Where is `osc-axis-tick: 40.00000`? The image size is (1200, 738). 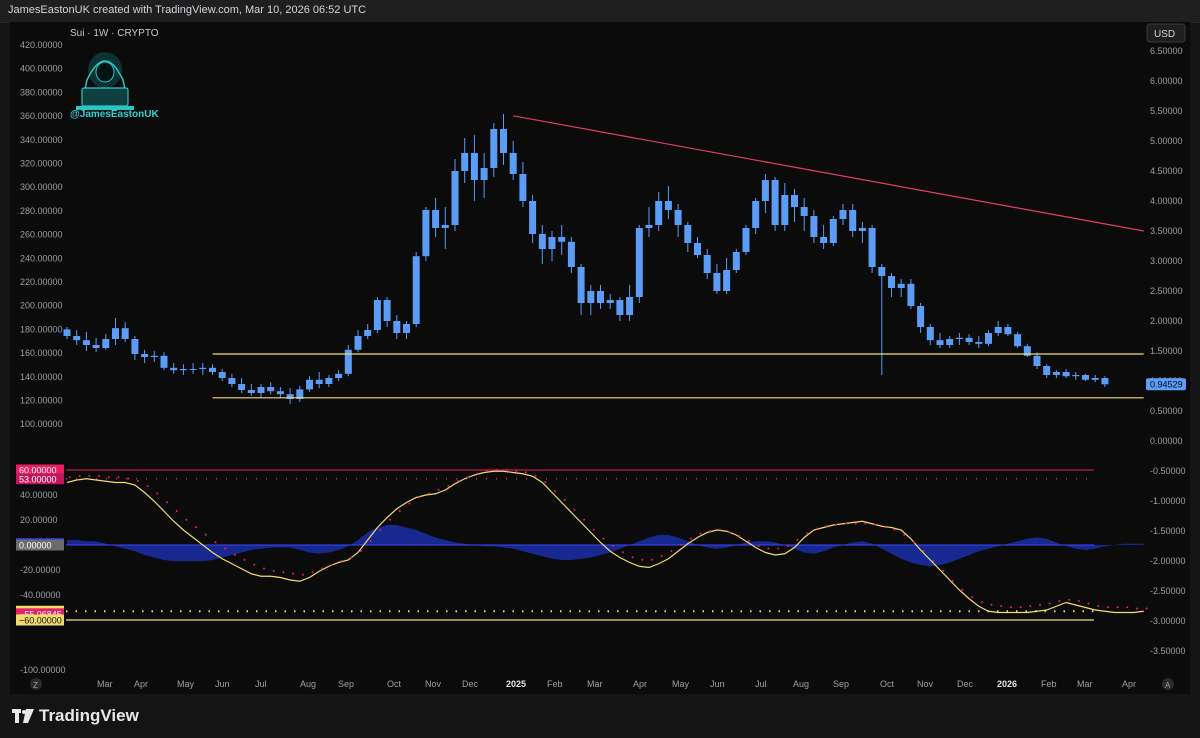
osc-axis-tick: 40.00000 is located at coordinates (39, 495).